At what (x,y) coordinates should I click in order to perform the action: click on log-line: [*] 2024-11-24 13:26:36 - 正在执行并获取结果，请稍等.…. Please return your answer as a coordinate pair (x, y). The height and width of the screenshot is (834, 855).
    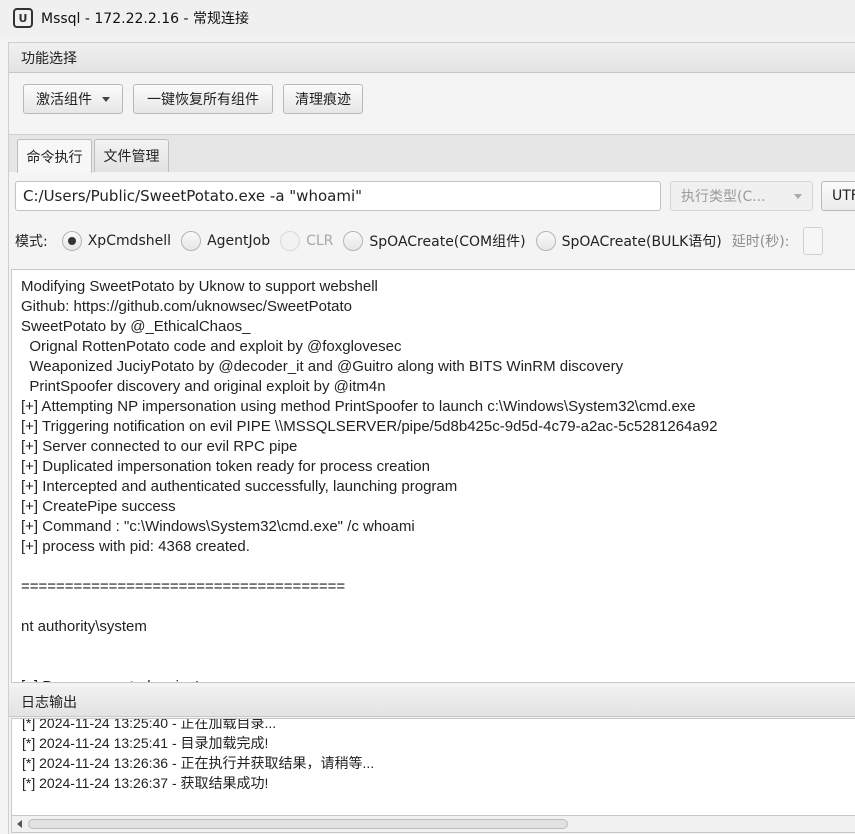
    Looking at the image, I should click on (198, 763).